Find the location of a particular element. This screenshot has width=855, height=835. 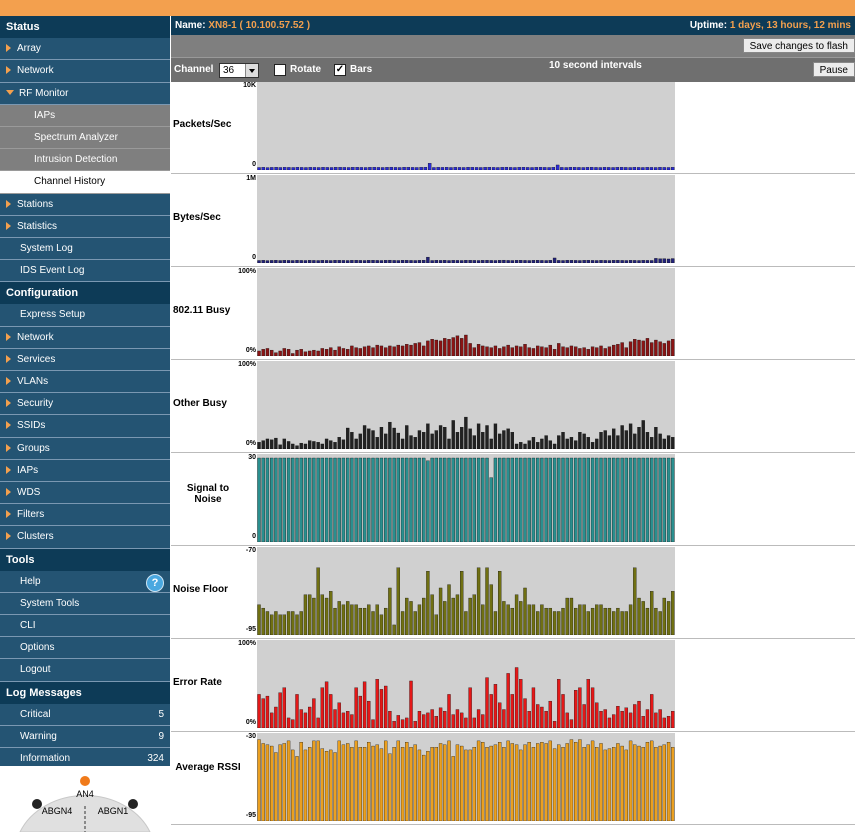

sidebar-item-options: Options is located at coordinates (85, 648).